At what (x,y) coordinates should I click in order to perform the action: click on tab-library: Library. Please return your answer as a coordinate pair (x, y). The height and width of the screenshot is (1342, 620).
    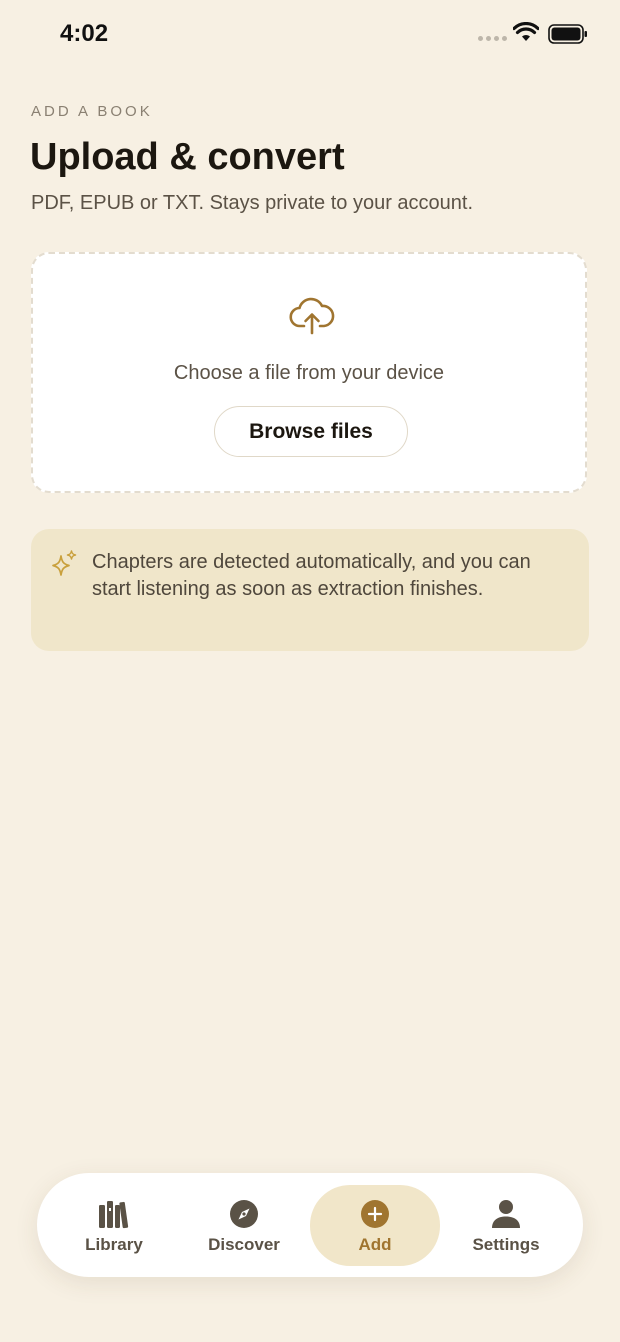
    Looking at the image, I should click on (114, 1225).